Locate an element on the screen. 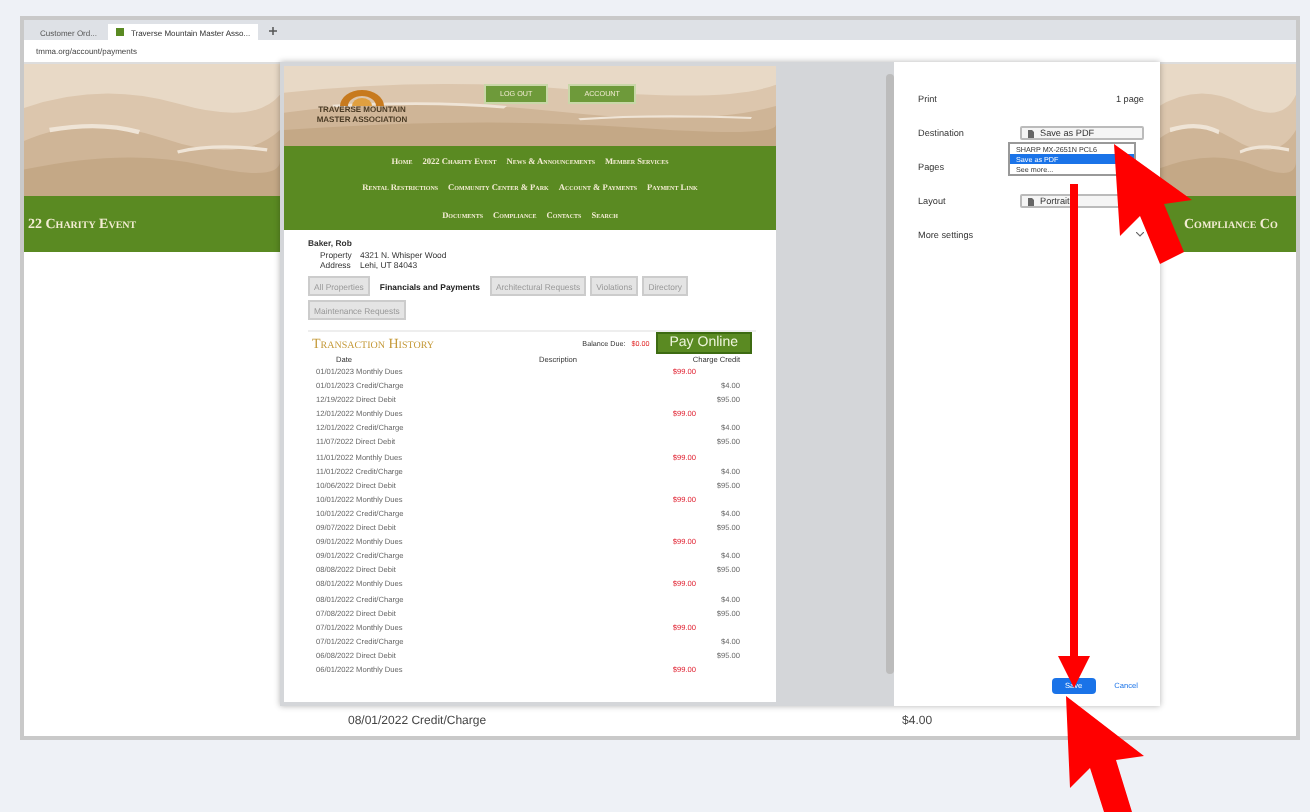 This screenshot has width=1310, height=812. sunrise-logo-icon is located at coordinates (362, 96).